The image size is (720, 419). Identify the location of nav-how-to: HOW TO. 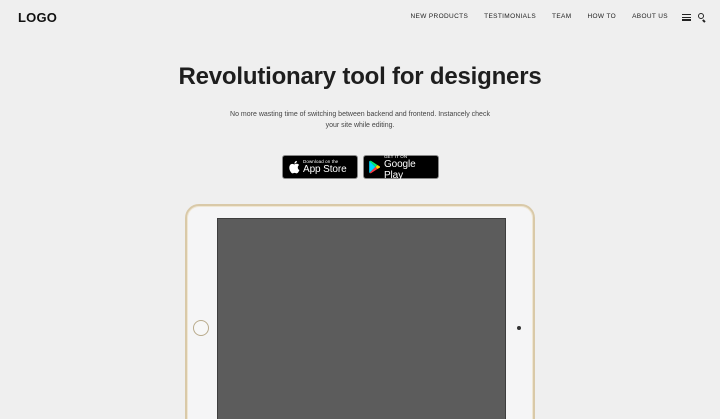
(601, 17).